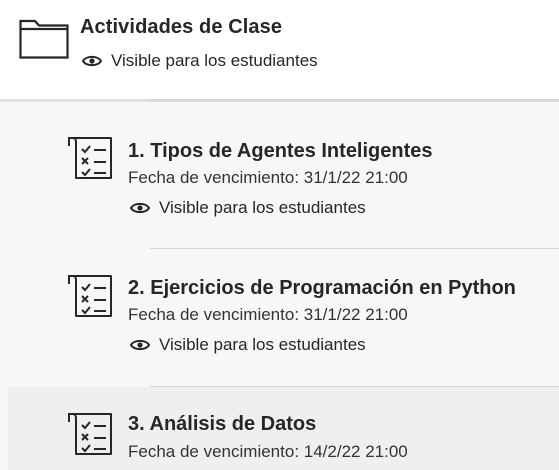 This screenshot has width=559, height=470. I want to click on folder-title: Actividades de Clase, so click(181, 27).